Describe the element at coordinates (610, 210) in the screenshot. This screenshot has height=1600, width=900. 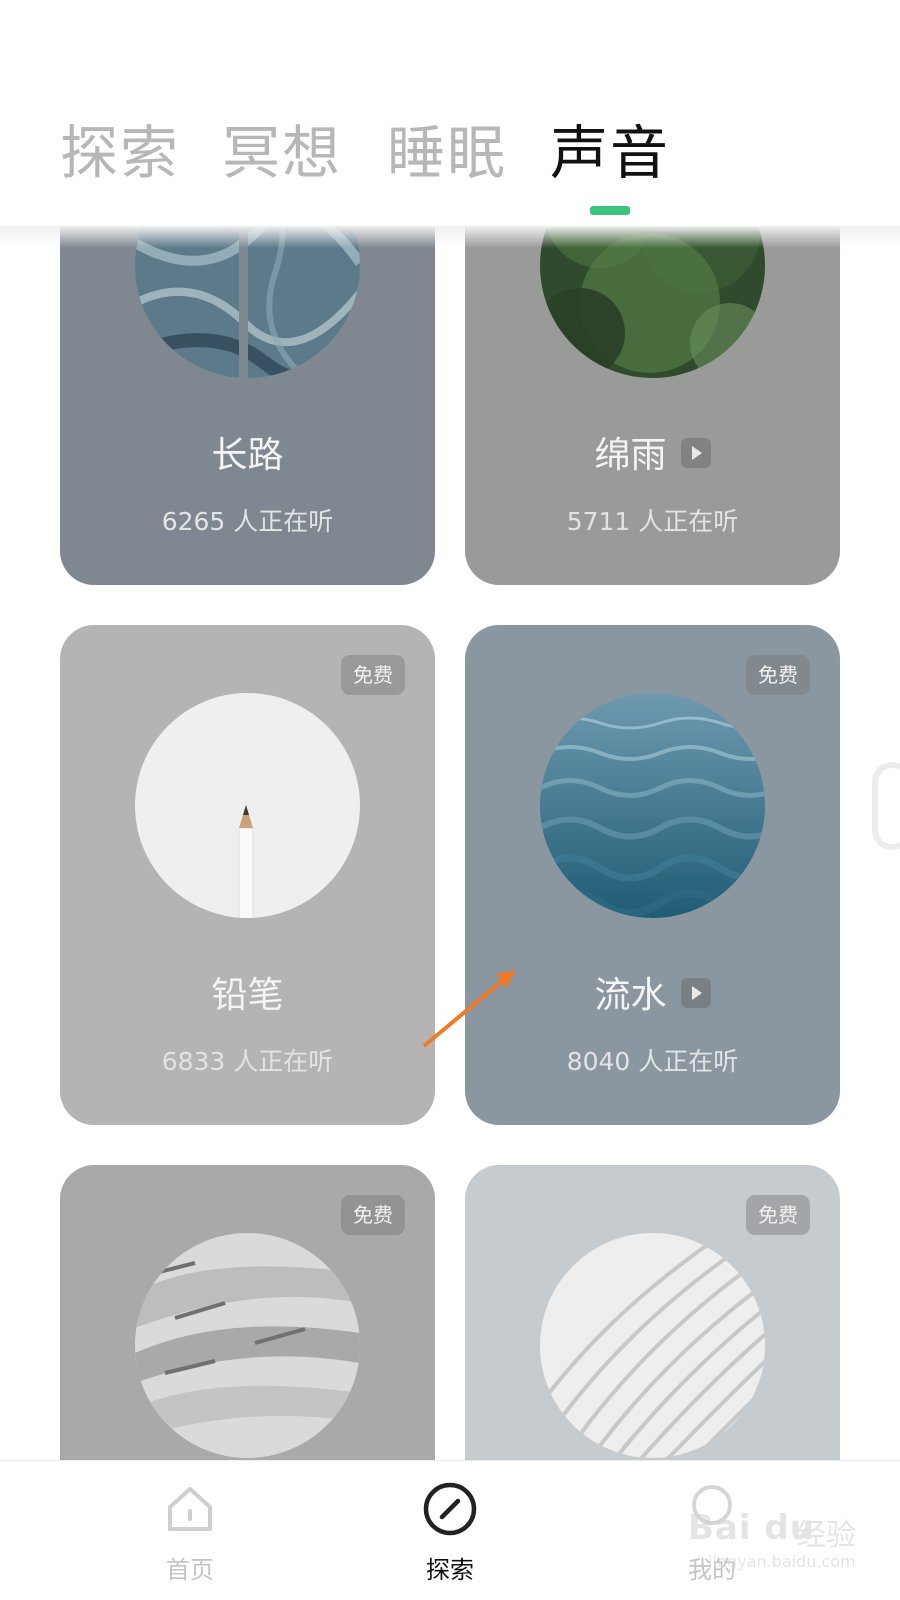
I see `active-tab-indicator` at that location.